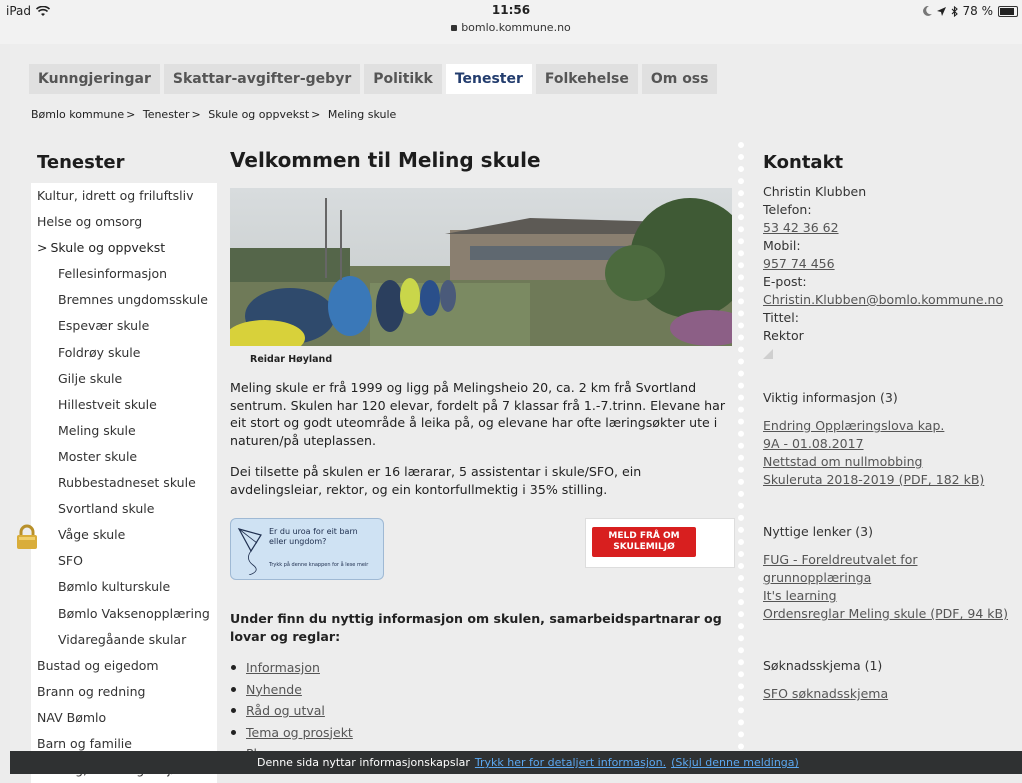 The image size is (1022, 783). Describe the element at coordinates (124, 274) in the screenshot. I see `sidebar-item-fellesinformasjon: Fellesinformasjon` at that location.